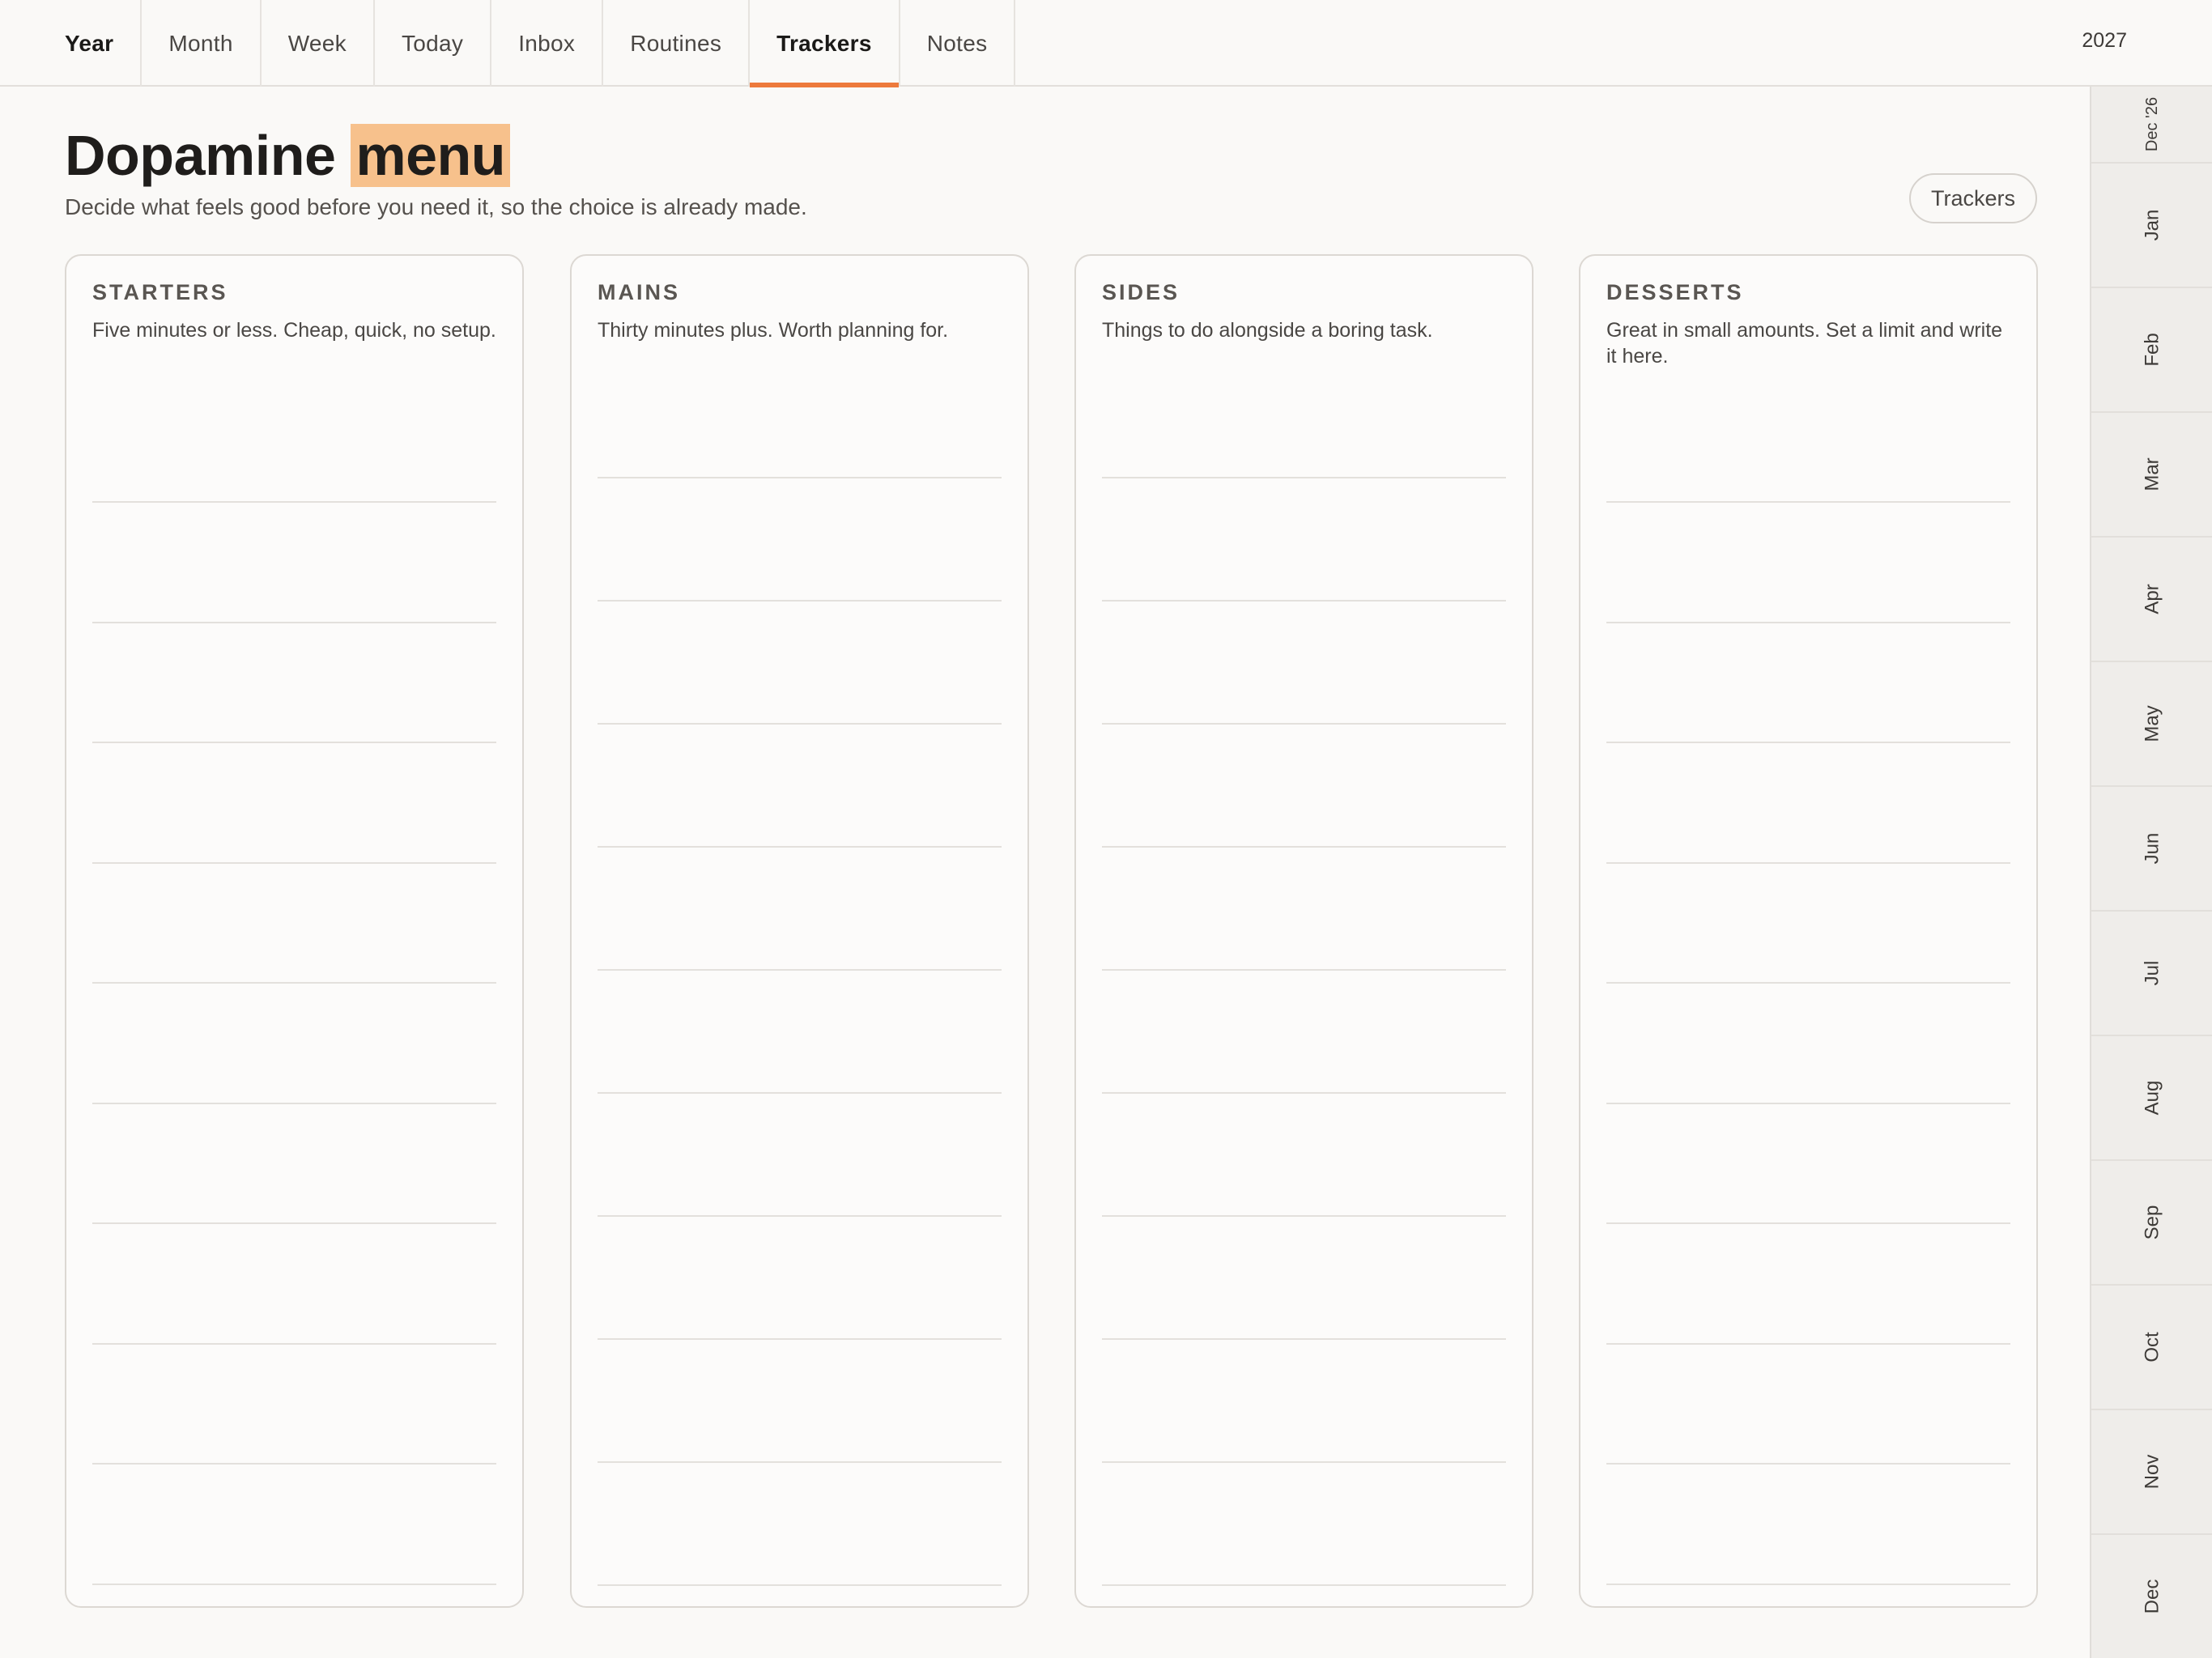 This screenshot has width=2212, height=1658. I want to click on month-tab-feb: Feb, so click(2151, 350).